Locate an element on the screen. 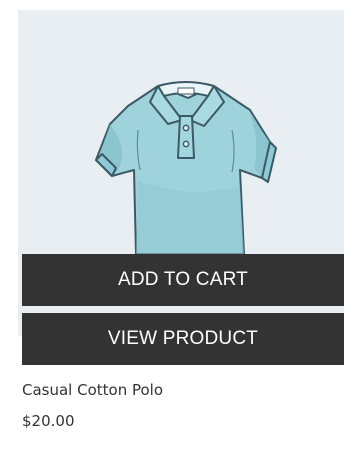  product-price: $20.00 is located at coordinates (48, 421).